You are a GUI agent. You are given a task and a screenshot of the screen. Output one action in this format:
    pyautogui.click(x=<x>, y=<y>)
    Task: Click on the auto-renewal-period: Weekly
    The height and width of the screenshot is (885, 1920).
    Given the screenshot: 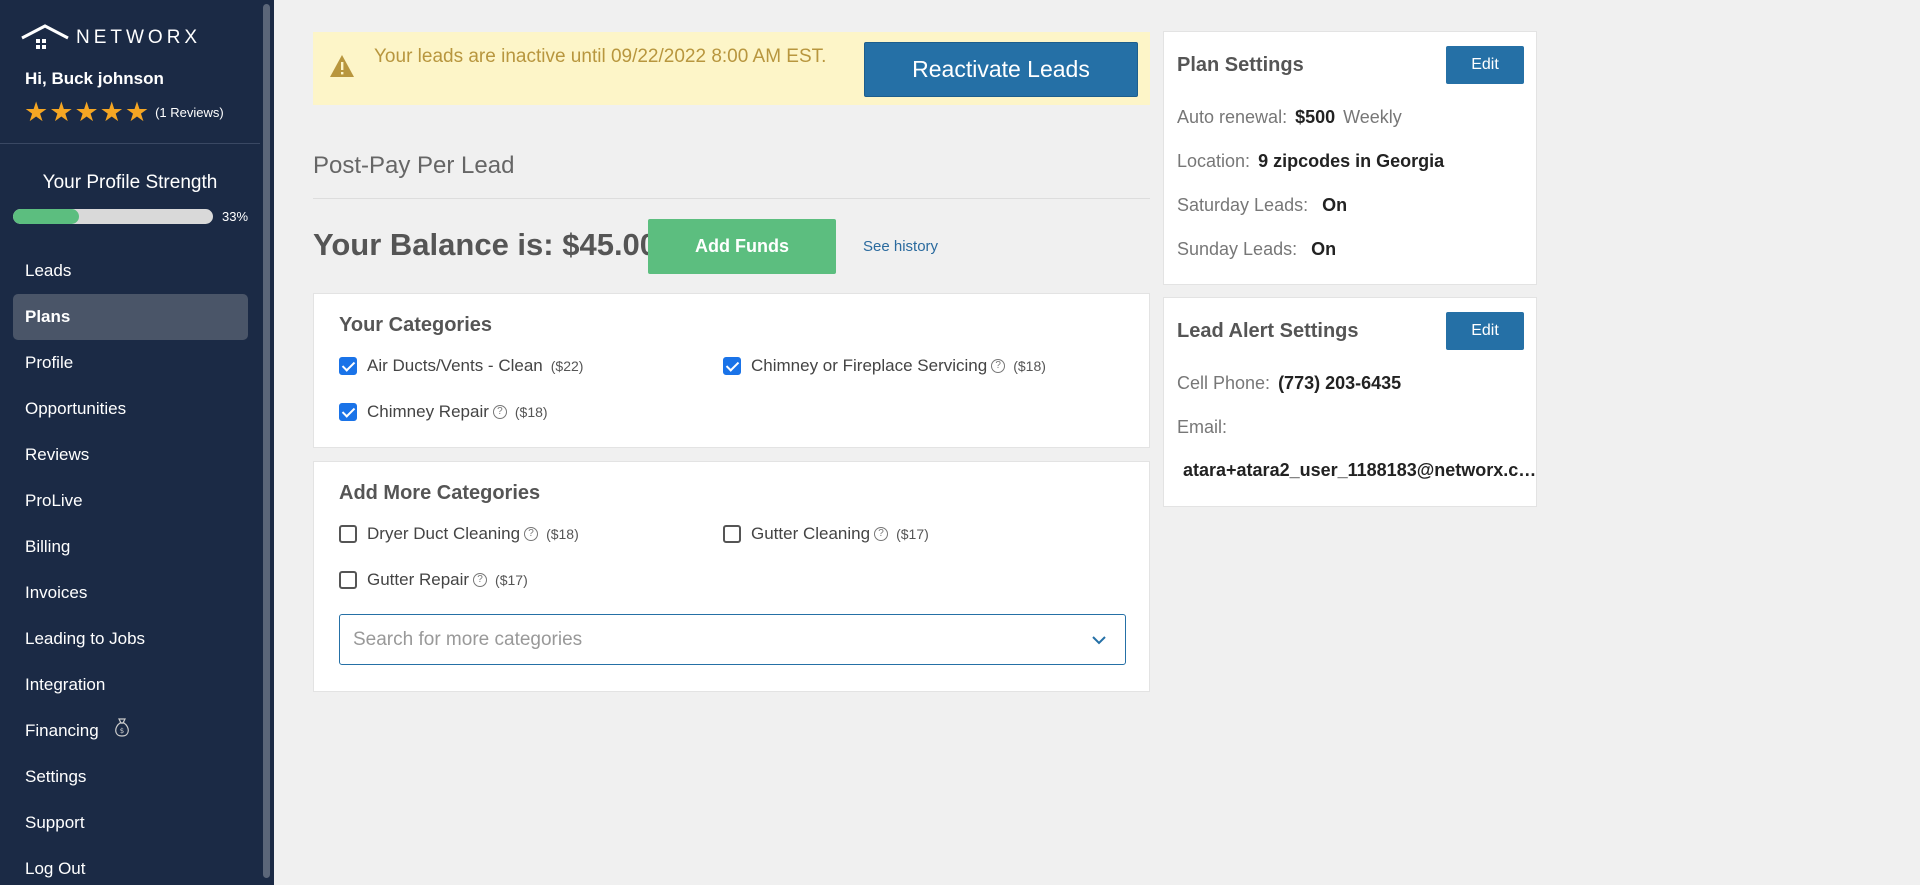 What is the action you would take?
    pyautogui.click(x=1372, y=117)
    